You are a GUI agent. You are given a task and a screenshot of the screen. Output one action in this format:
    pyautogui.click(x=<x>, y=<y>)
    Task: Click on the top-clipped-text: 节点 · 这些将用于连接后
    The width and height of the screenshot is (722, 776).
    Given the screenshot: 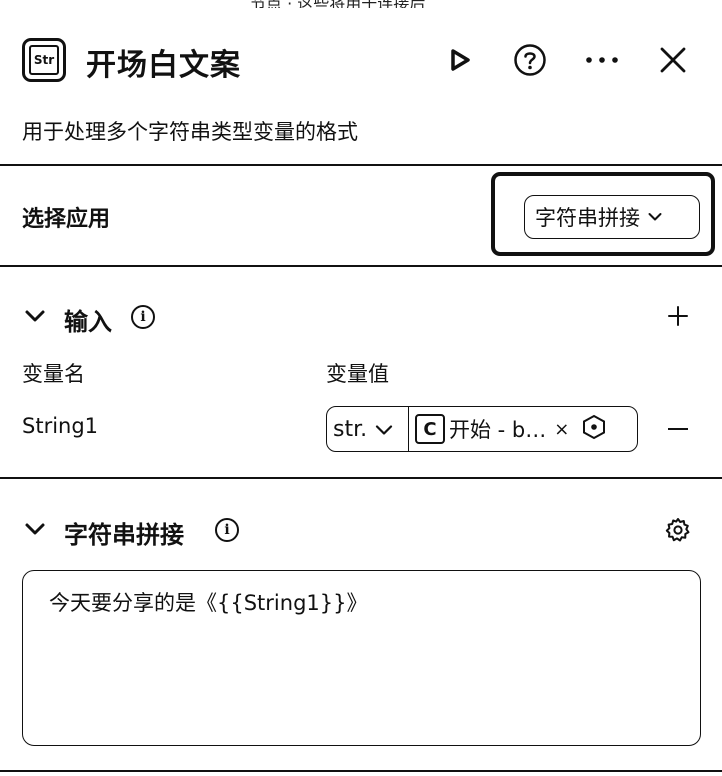 What is the action you would take?
    pyautogui.click(x=361, y=4)
    